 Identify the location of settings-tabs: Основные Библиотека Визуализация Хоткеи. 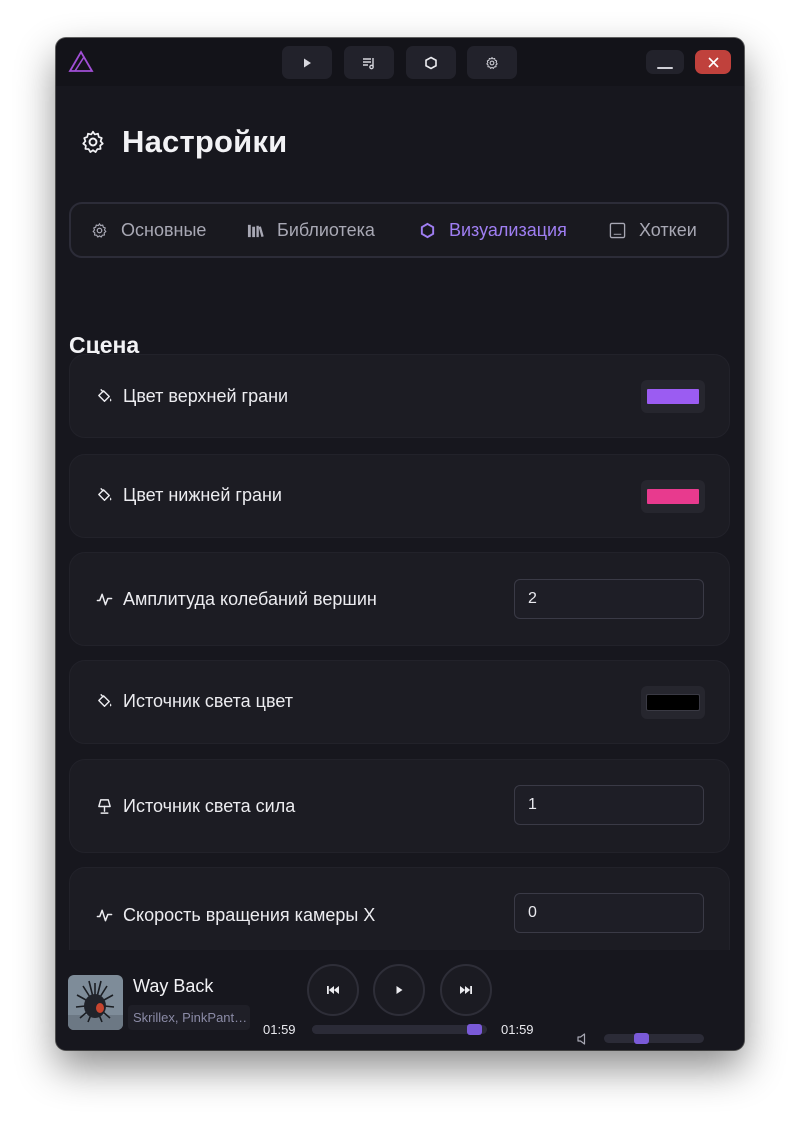
(399, 230).